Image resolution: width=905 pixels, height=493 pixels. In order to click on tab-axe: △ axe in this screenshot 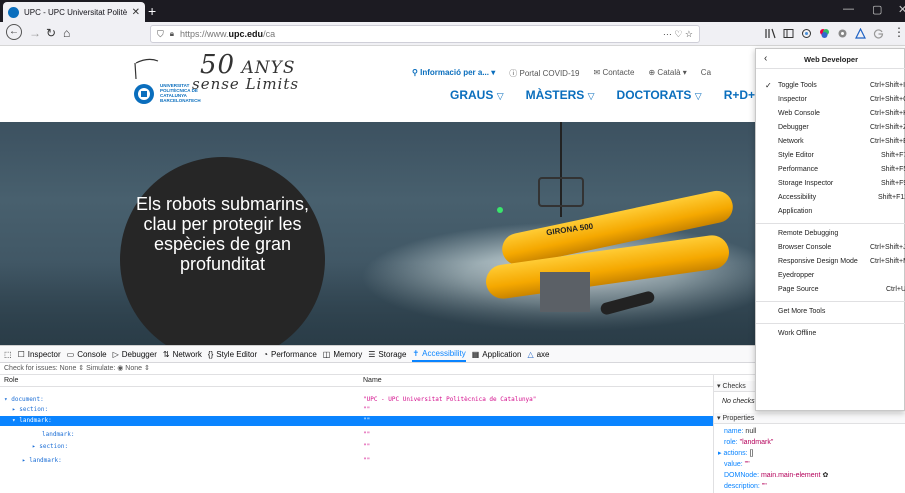, I will do `click(538, 354)`.